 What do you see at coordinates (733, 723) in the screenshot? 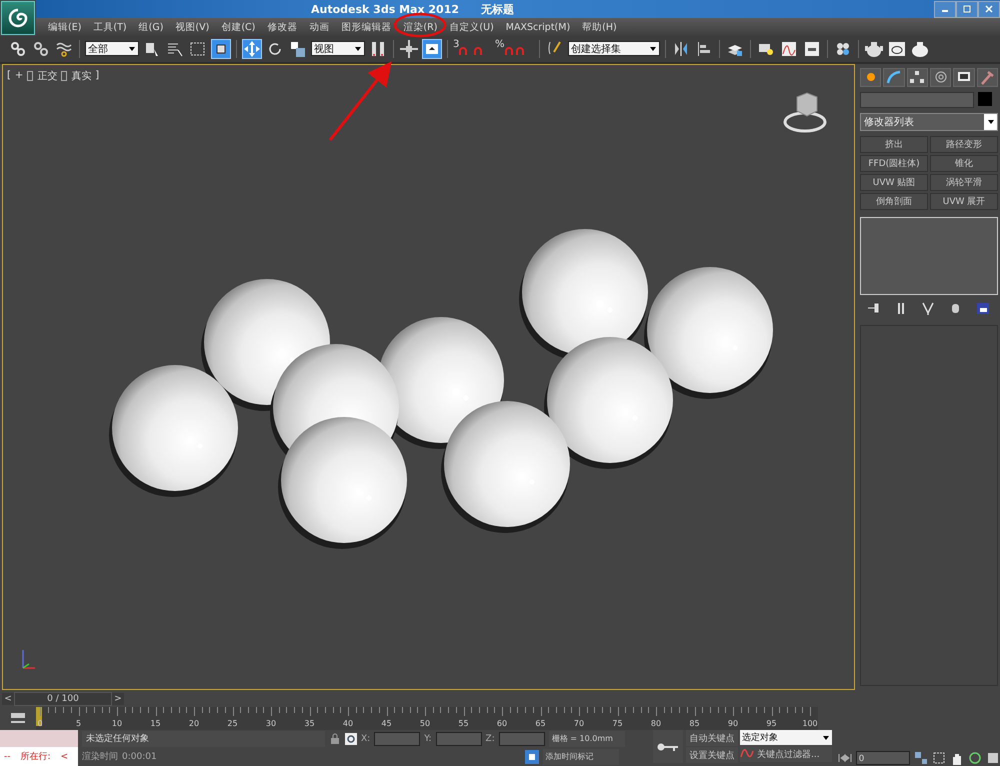
I see `ruler-label: 90` at bounding box center [733, 723].